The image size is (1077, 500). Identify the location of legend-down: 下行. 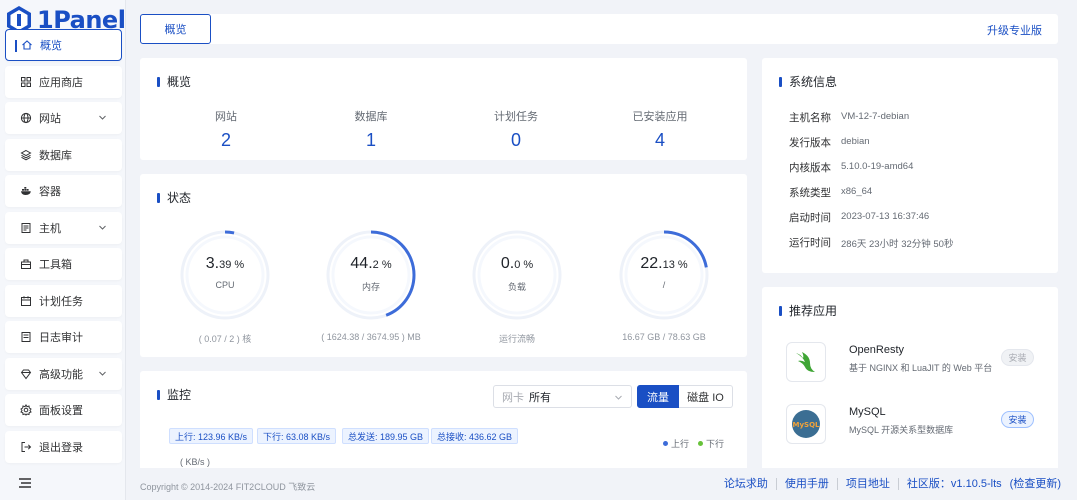
(711, 443).